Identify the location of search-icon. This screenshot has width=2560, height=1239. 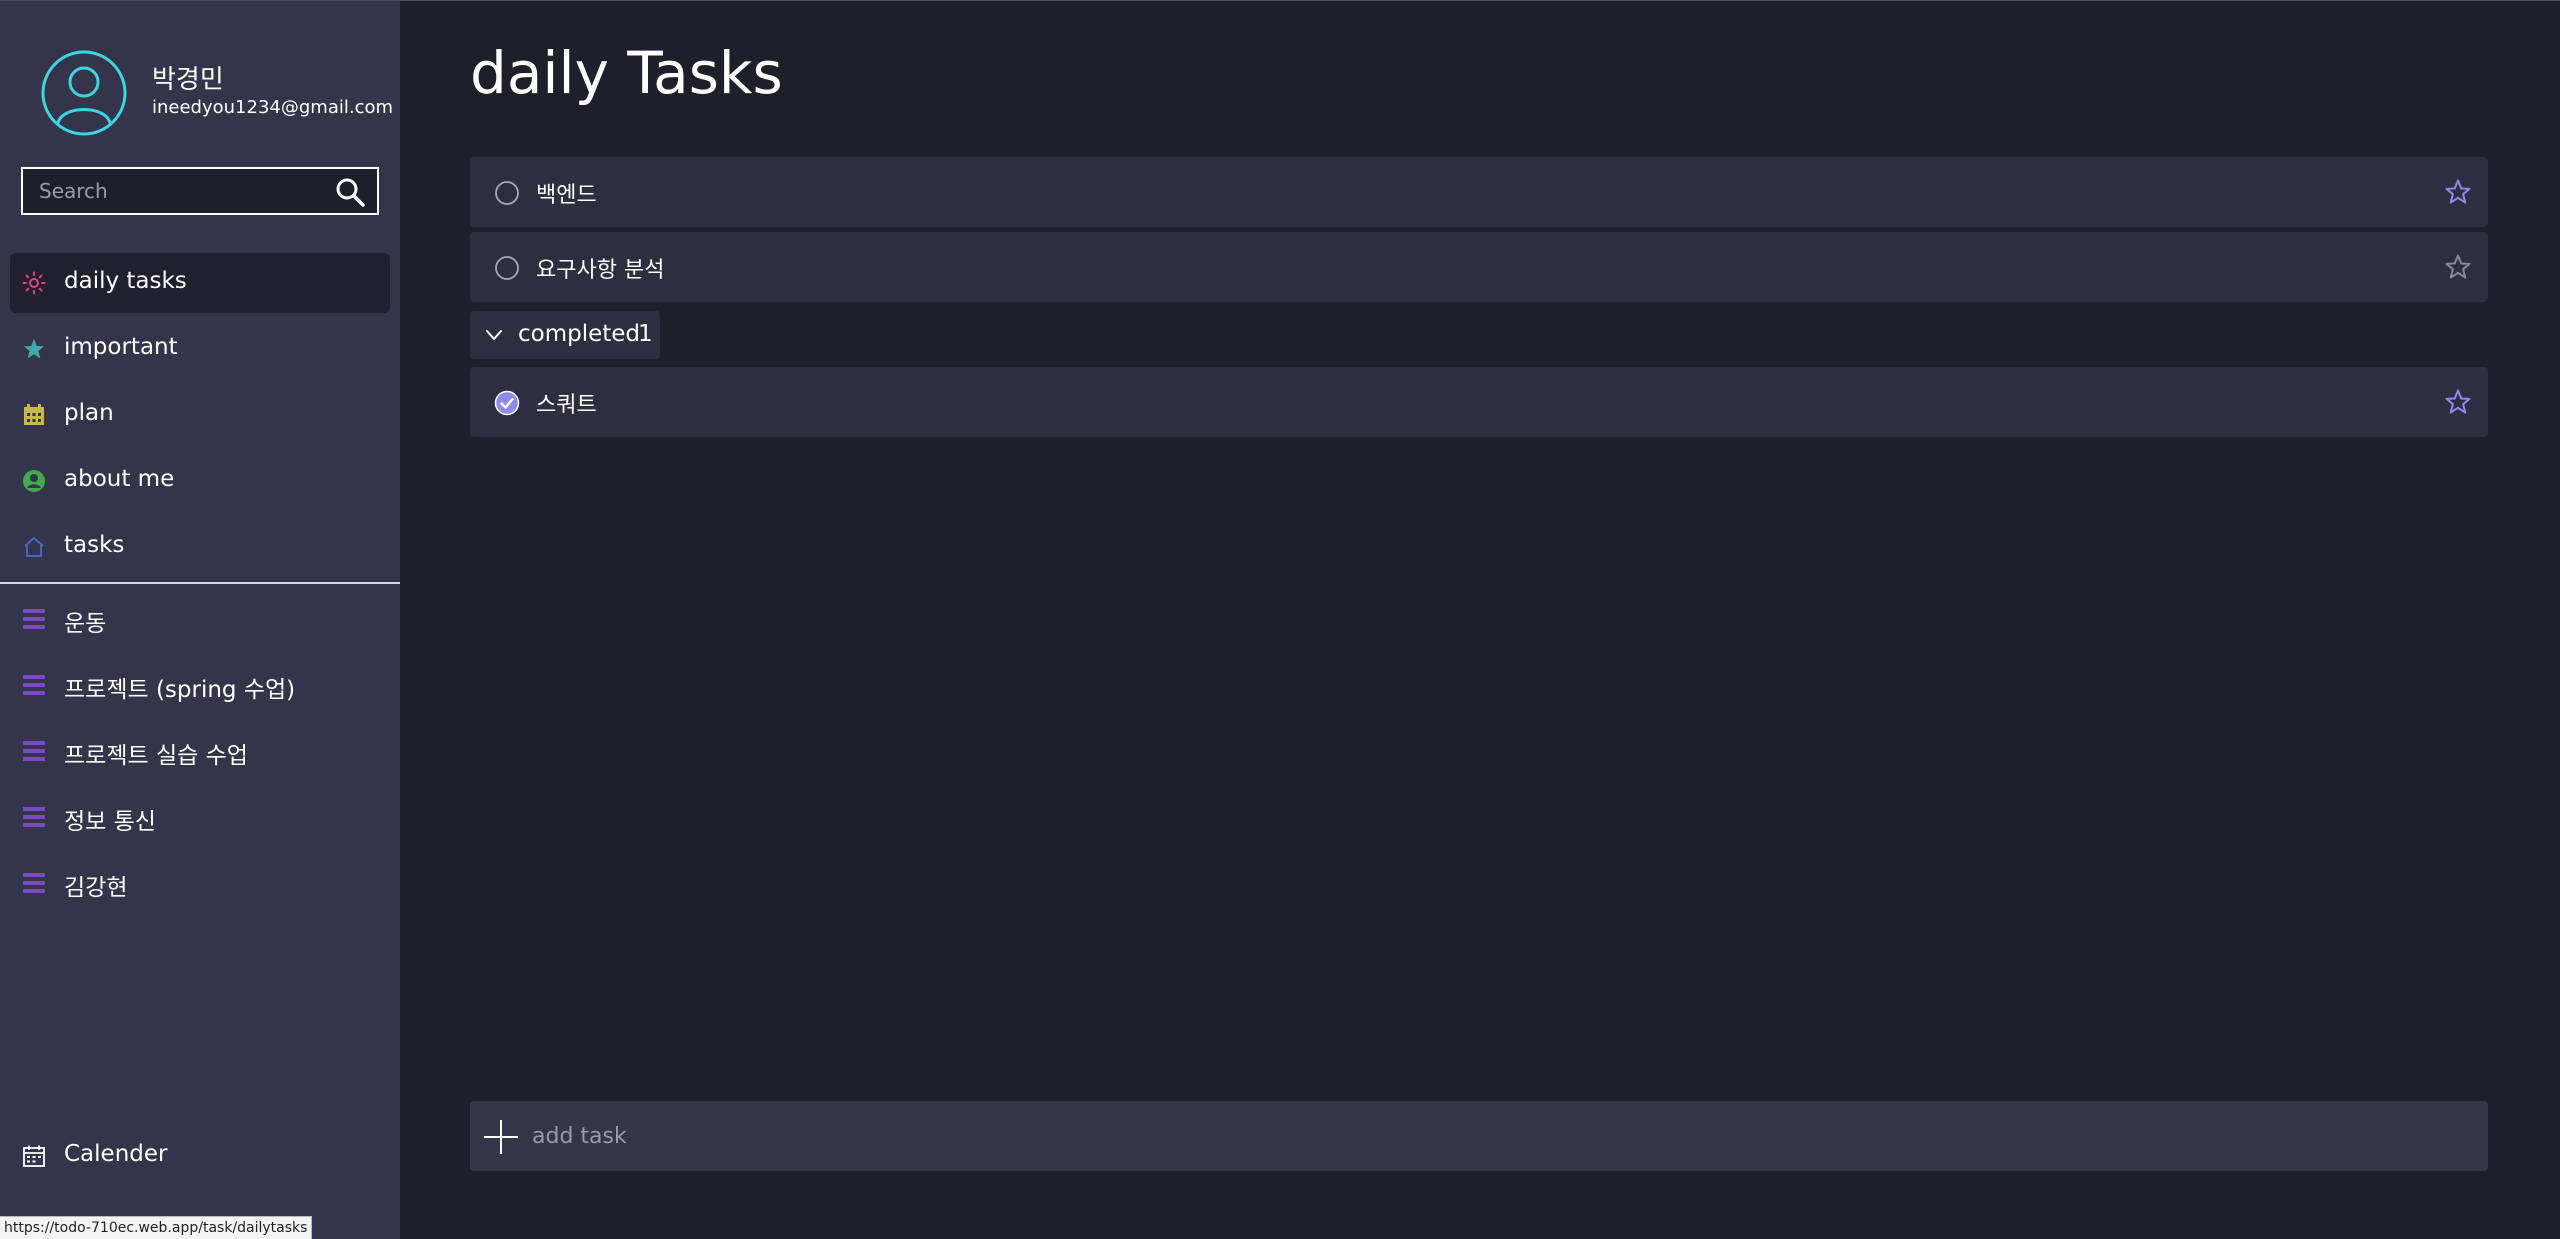
(350, 192).